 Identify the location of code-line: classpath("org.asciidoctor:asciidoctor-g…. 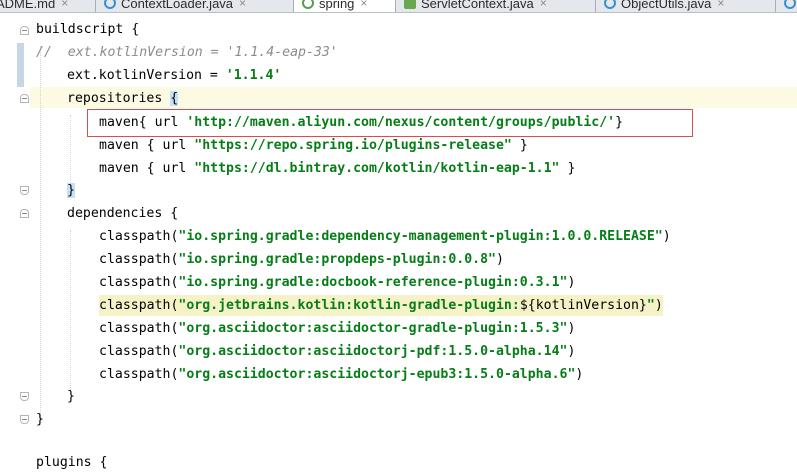
(337, 328).